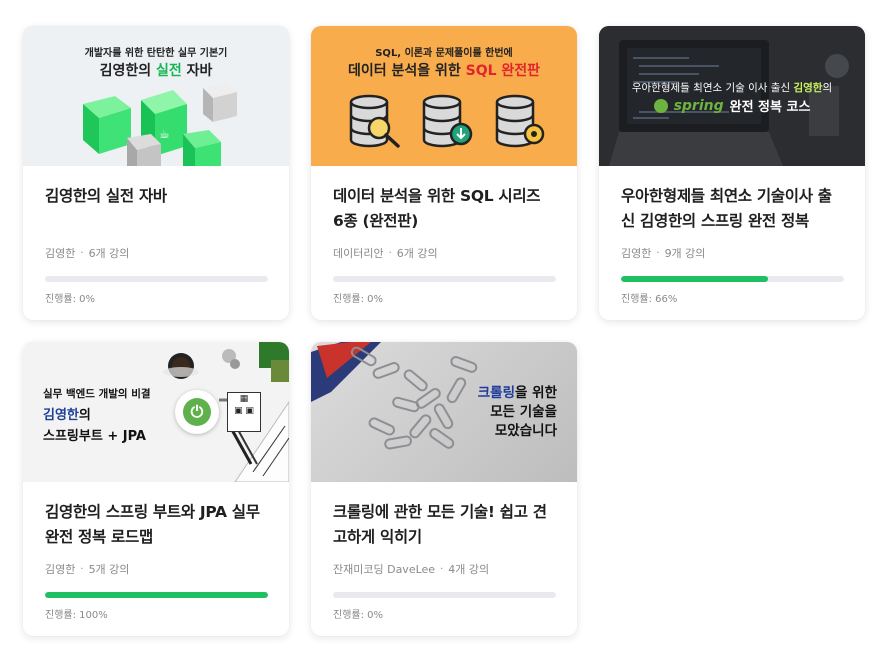  Describe the element at coordinates (76, 615) in the screenshot. I see `progress-label: 진행률: 100%` at that location.